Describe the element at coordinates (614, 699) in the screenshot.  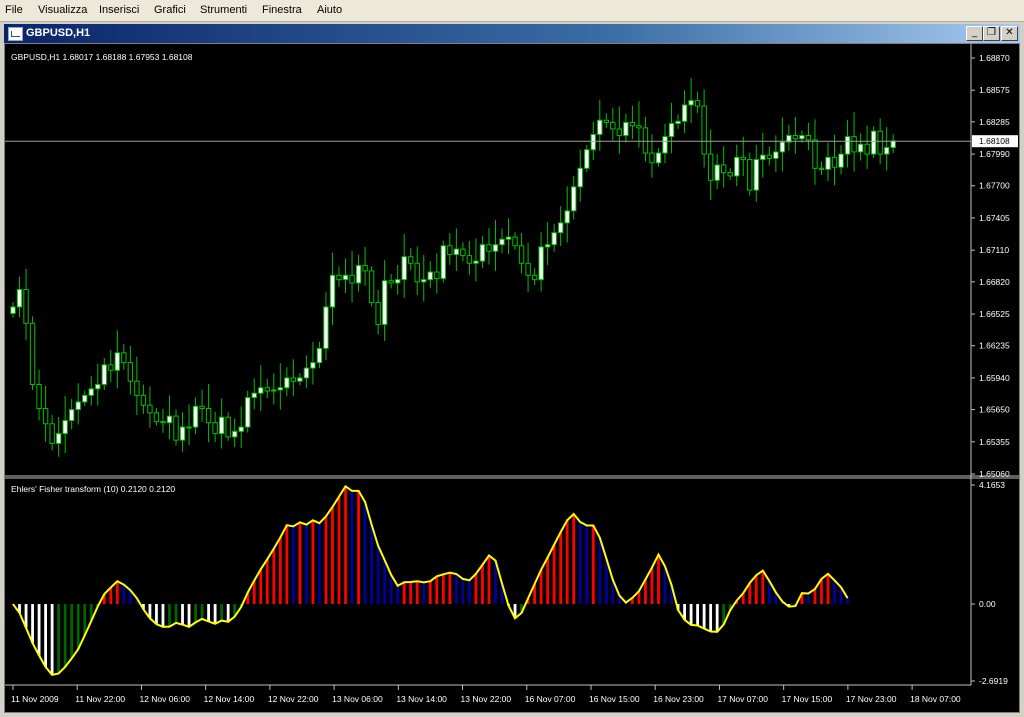
I see `time-tick-label: 16 Nov 15:00` at that location.